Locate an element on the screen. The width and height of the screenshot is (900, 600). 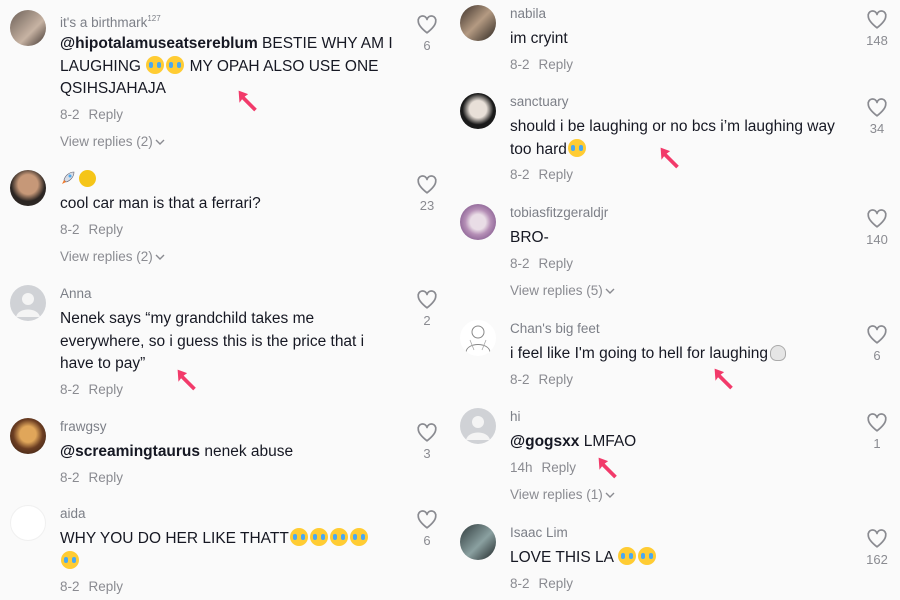
mention: @screamingtaurus is located at coordinates (130, 451).